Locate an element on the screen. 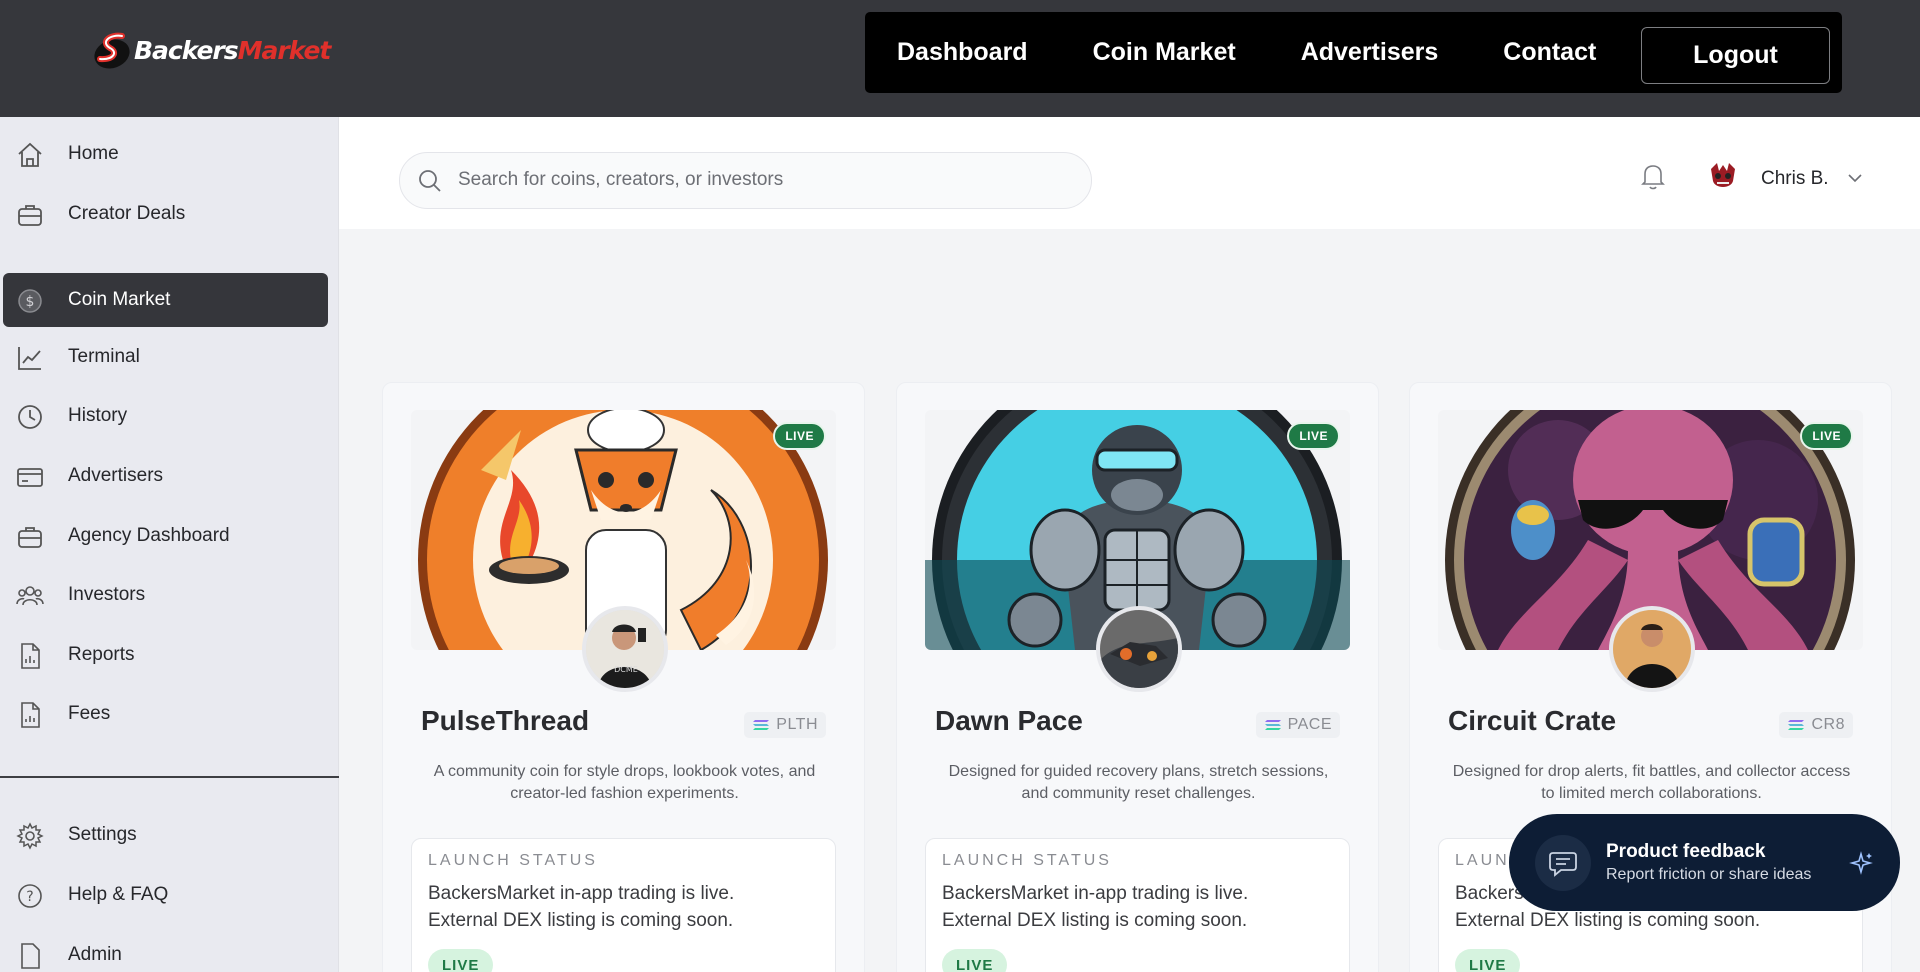 The height and width of the screenshot is (972, 1920). sidebar-item-agency-dashboard: Agency Dashboard is located at coordinates (165, 536).